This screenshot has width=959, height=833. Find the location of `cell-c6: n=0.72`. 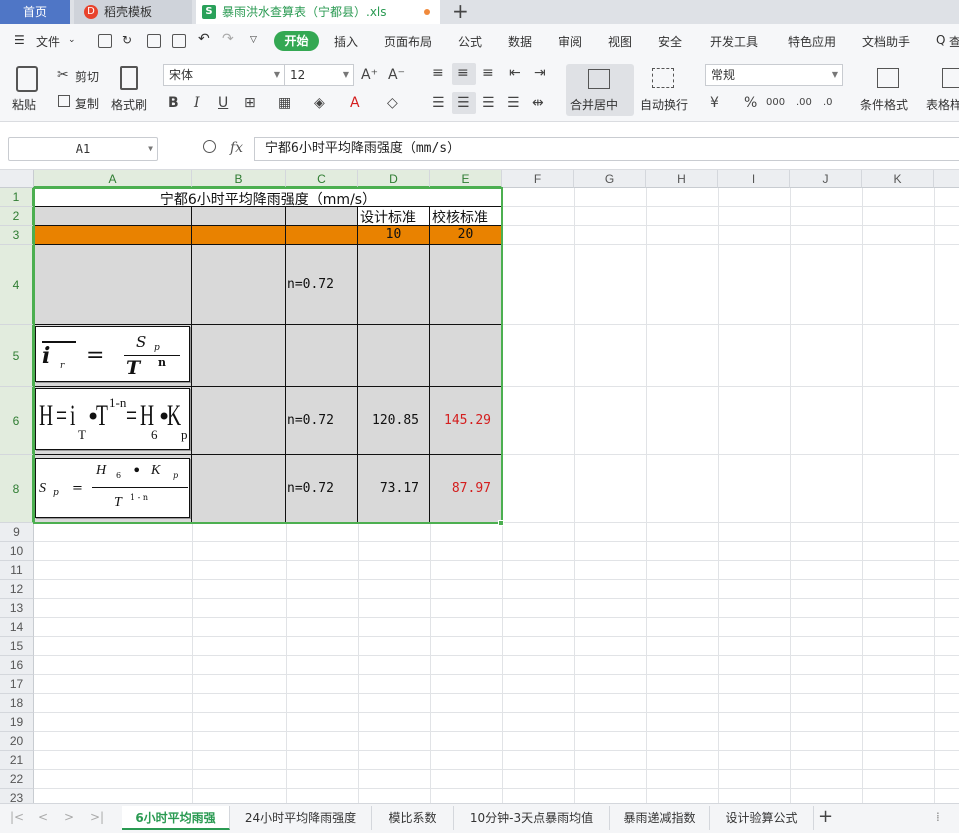

cell-c6: n=0.72 is located at coordinates (322, 421).